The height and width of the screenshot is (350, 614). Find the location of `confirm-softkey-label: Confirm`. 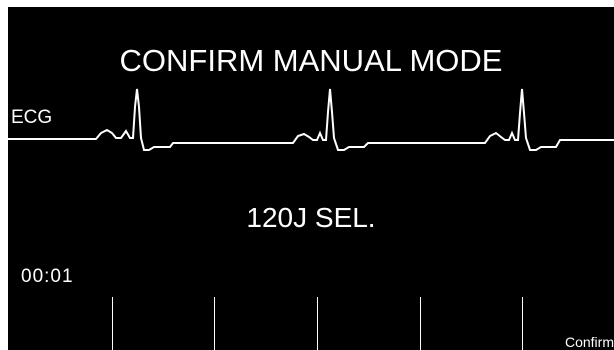

confirm-softkey-label: Confirm is located at coordinates (589, 342).